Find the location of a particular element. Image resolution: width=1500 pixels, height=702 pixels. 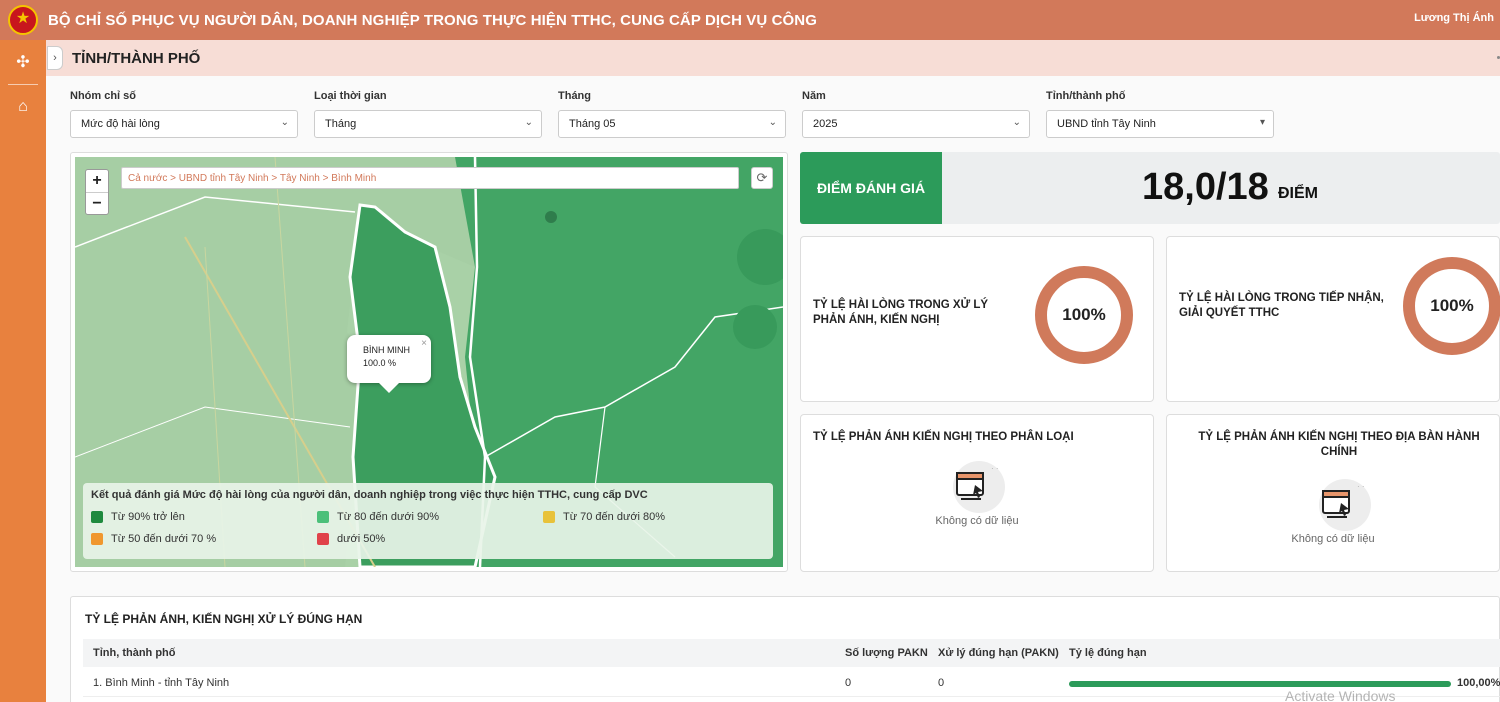

map-popup: BÌNH MINH 100.0 % × is located at coordinates (389, 364).